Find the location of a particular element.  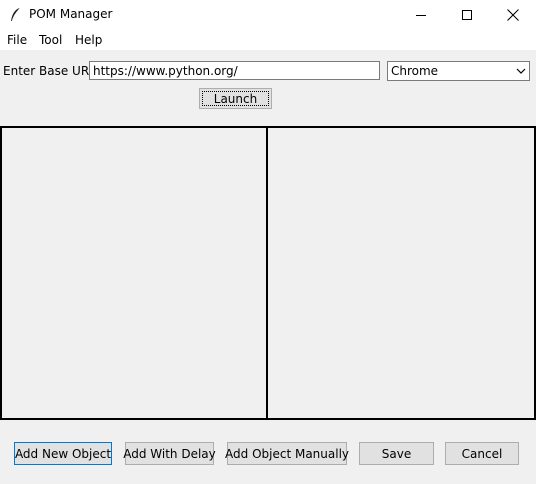

base-url-input is located at coordinates (234, 70).